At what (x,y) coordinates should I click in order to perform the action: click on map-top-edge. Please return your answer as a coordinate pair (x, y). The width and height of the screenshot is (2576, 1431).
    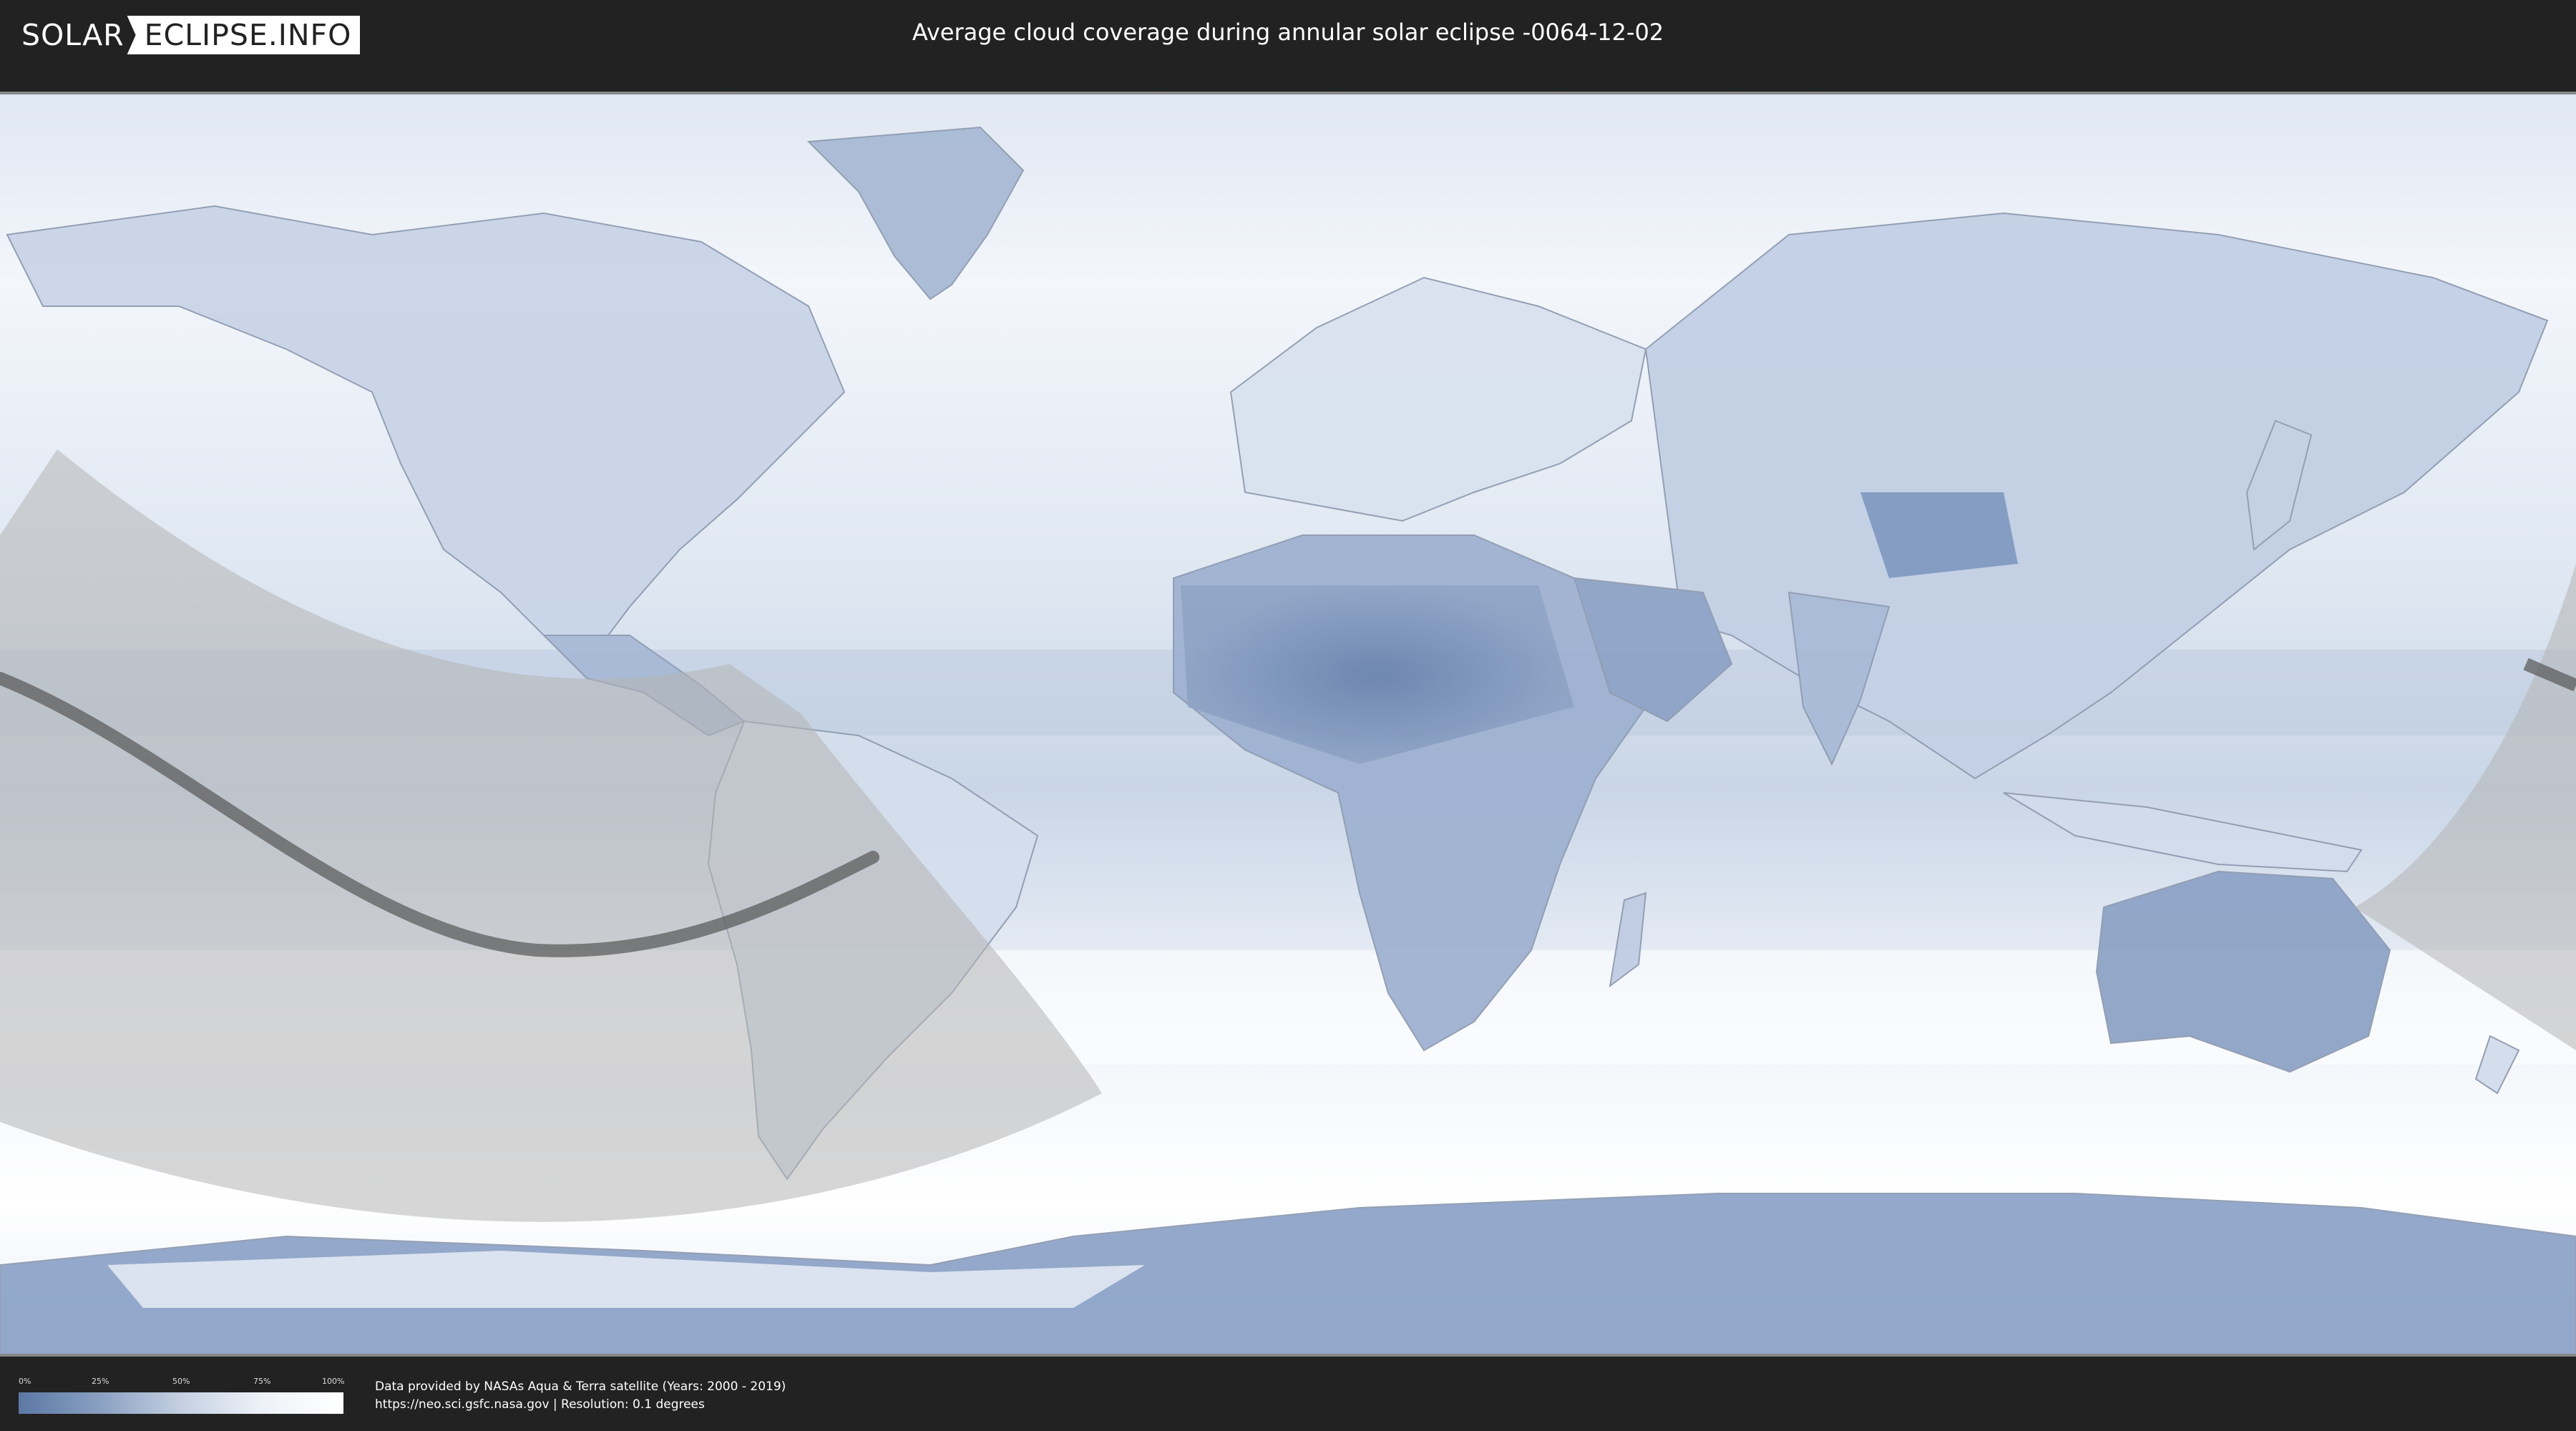
    Looking at the image, I should click on (1288, 93).